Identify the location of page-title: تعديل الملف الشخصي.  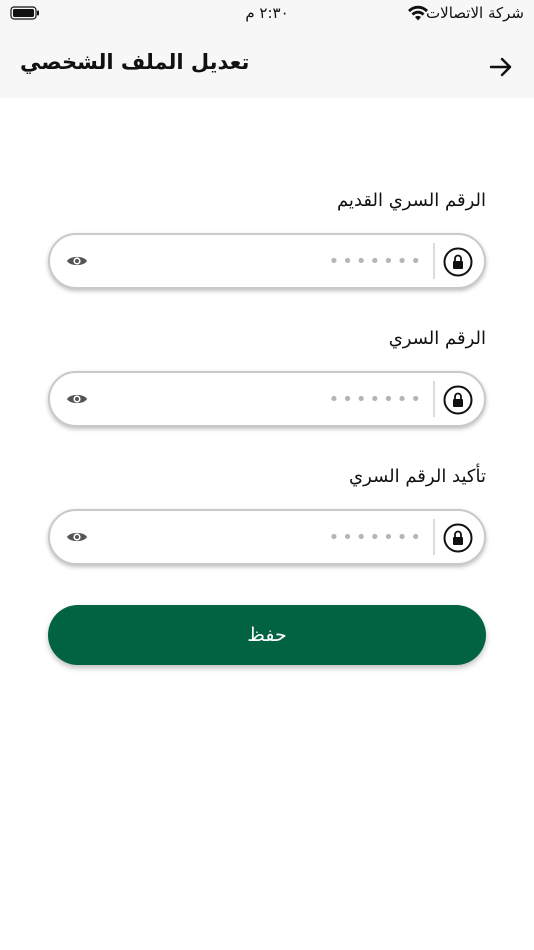
(135, 62).